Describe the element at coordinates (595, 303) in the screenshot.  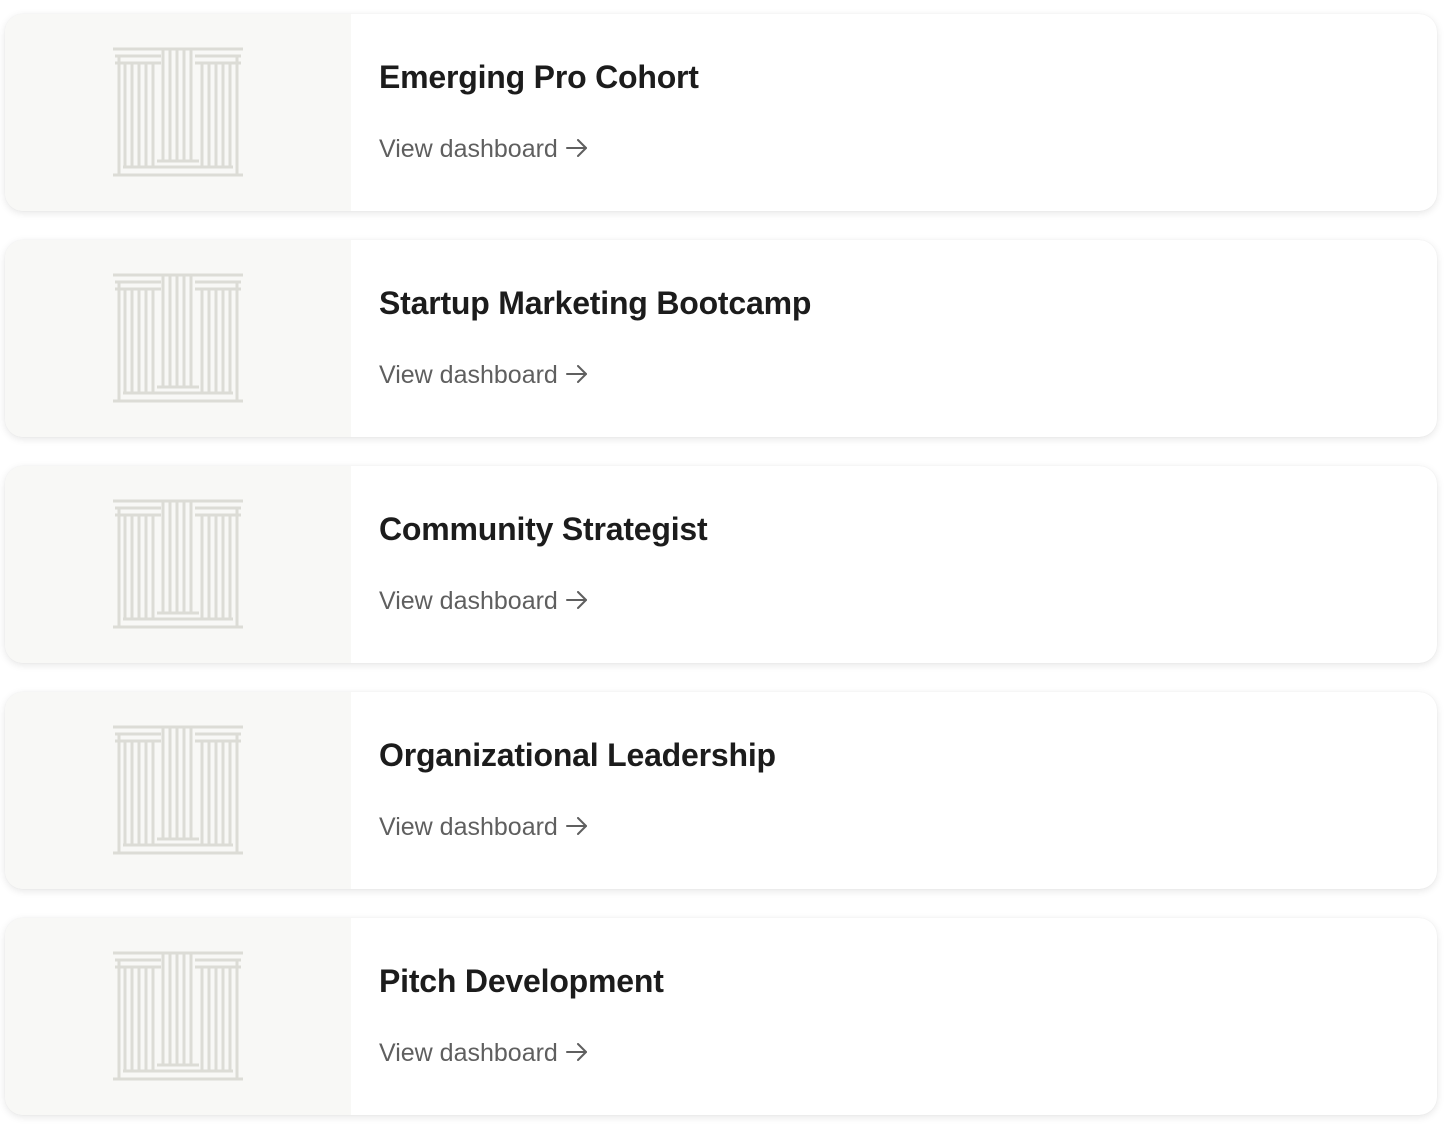
I see `course-title: Startup Marketing Bootcamp` at that location.